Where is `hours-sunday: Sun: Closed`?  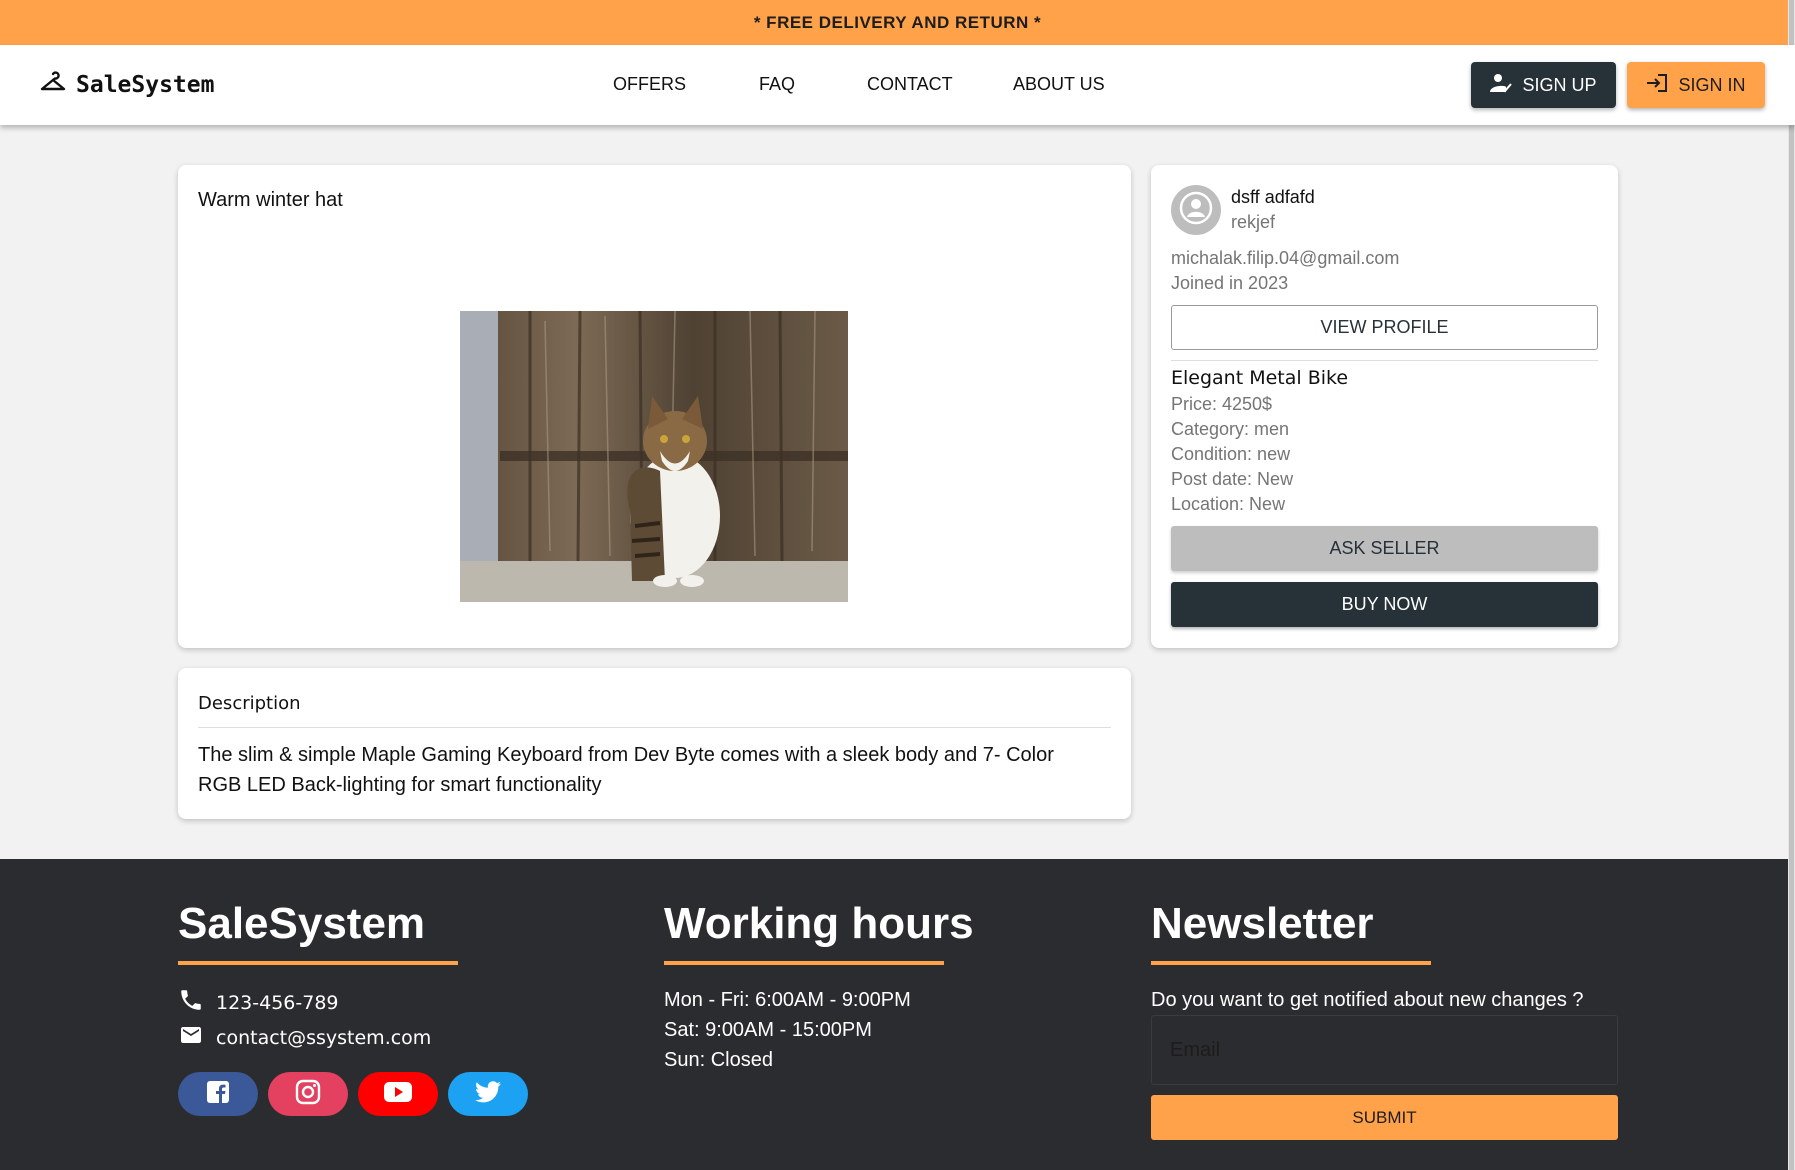 hours-sunday: Sun: Closed is located at coordinates (718, 1060).